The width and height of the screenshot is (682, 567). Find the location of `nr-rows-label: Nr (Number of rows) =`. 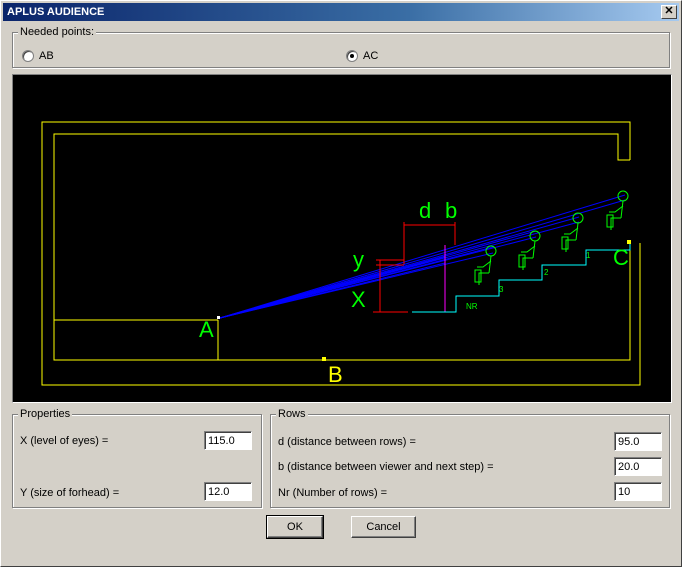

nr-rows-label: Nr (Number of rows) = is located at coordinates (333, 493).